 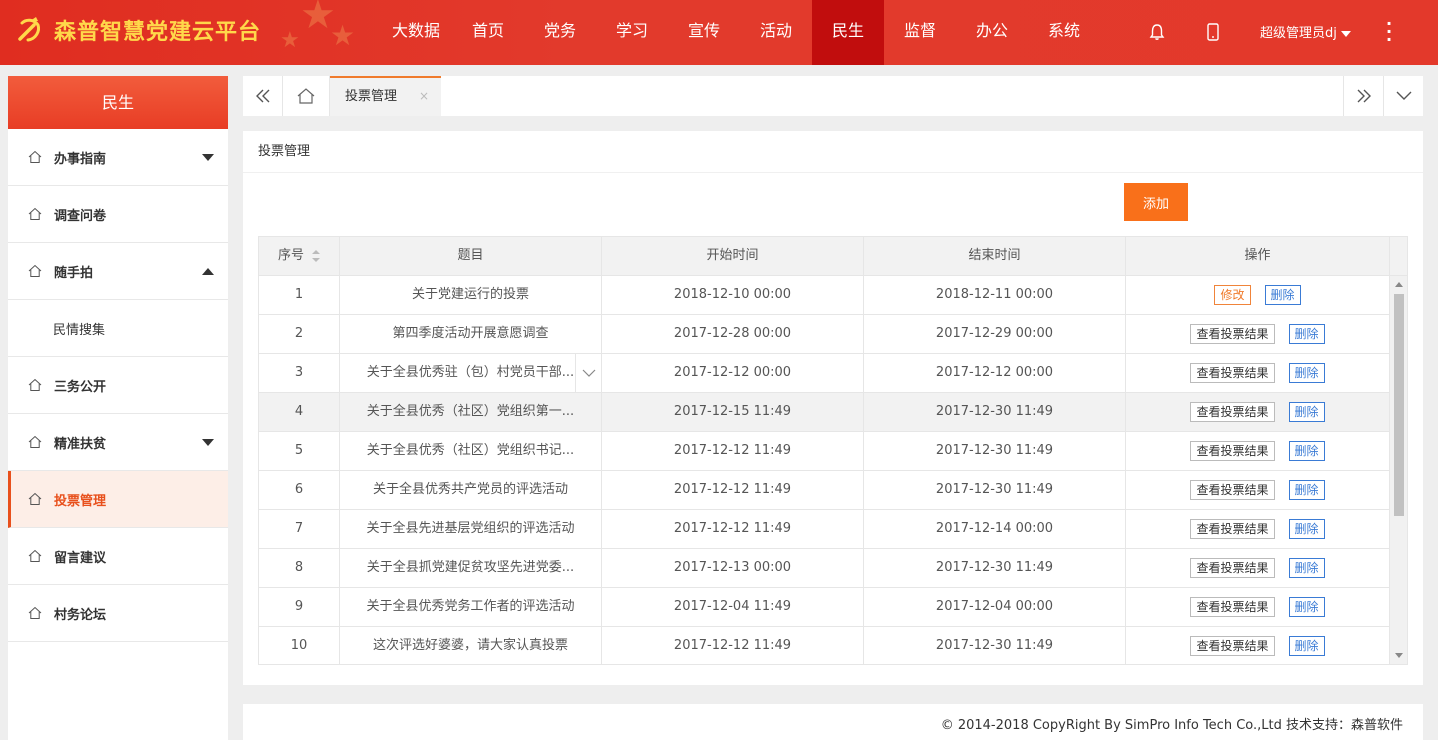 What do you see at coordinates (299, 529) in the screenshot?
I see `cell-index: 7` at bounding box center [299, 529].